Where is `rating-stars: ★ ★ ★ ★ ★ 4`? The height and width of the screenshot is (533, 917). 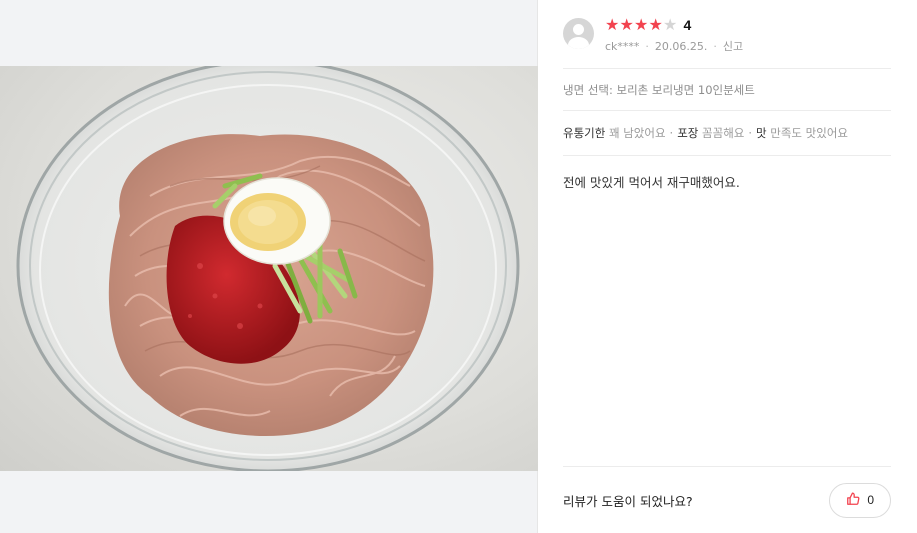 rating-stars: ★ ★ ★ ★ ★ 4 is located at coordinates (674, 25).